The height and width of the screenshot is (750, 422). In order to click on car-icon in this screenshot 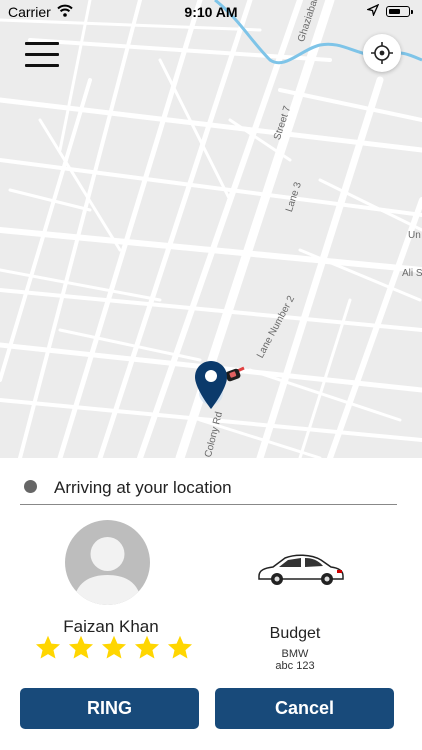, I will do `click(301, 569)`.